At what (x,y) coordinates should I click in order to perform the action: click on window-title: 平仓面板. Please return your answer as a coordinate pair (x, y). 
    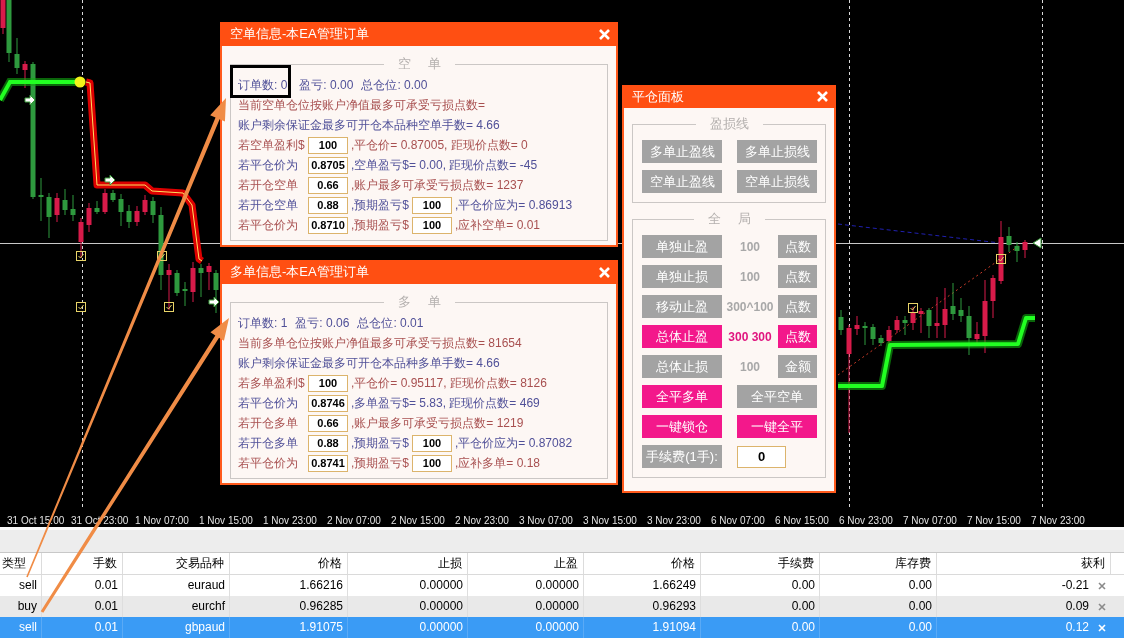
    Looking at the image, I should click on (658, 96).